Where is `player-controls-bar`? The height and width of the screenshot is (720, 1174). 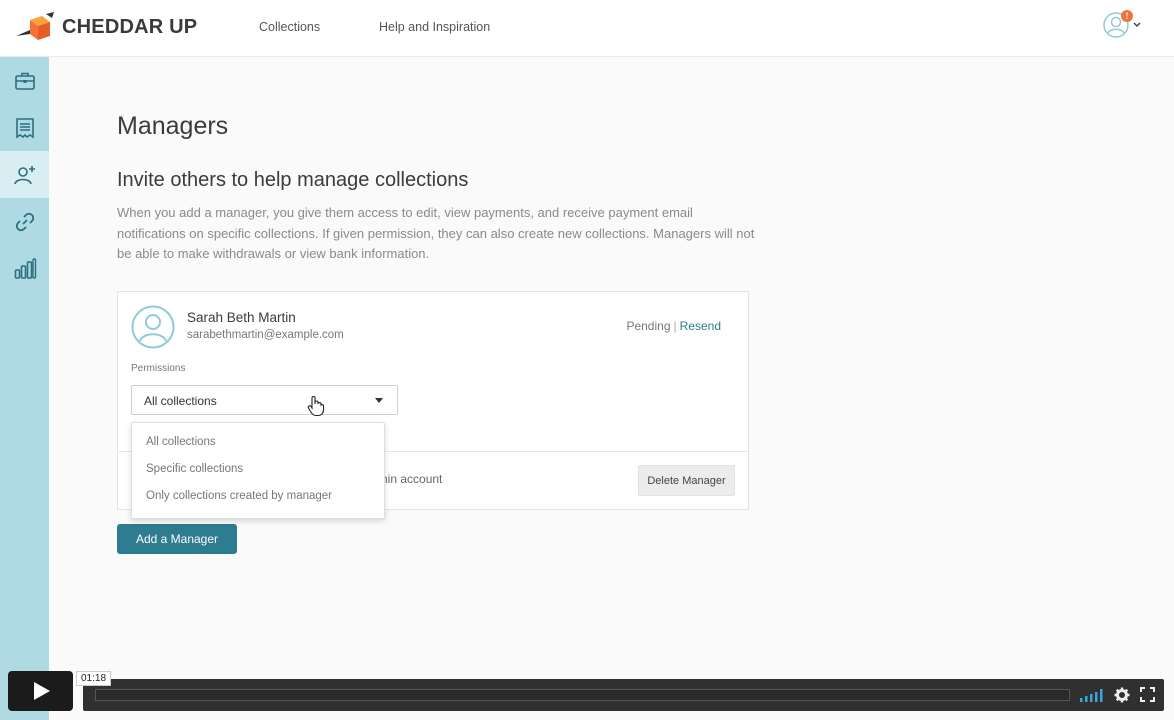
player-controls-bar is located at coordinates (623, 695).